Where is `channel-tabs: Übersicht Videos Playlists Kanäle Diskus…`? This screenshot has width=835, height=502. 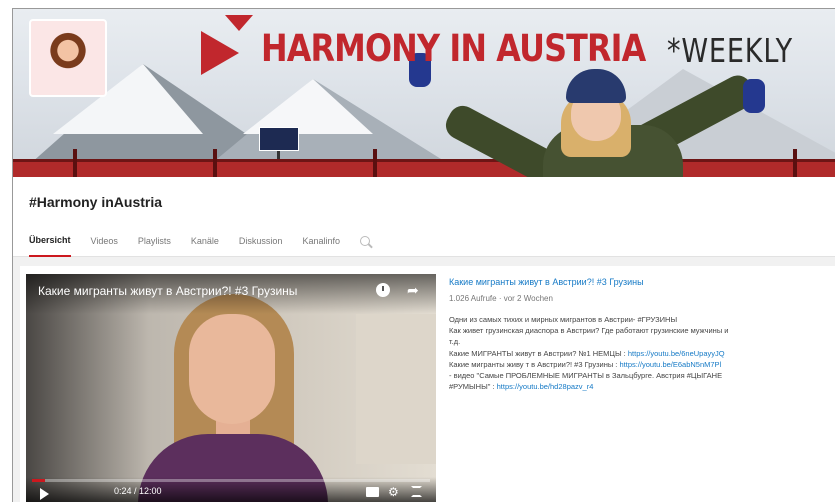
channel-tabs: Übersicht Videos Playlists Kanäle Diskus… is located at coordinates (199, 246).